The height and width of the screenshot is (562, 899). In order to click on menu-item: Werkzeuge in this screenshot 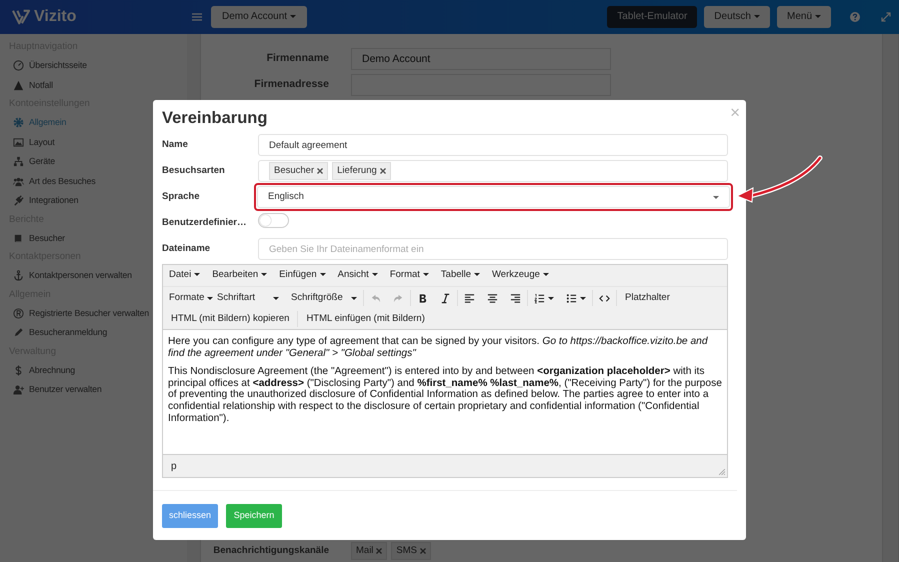, I will do `click(520, 275)`.